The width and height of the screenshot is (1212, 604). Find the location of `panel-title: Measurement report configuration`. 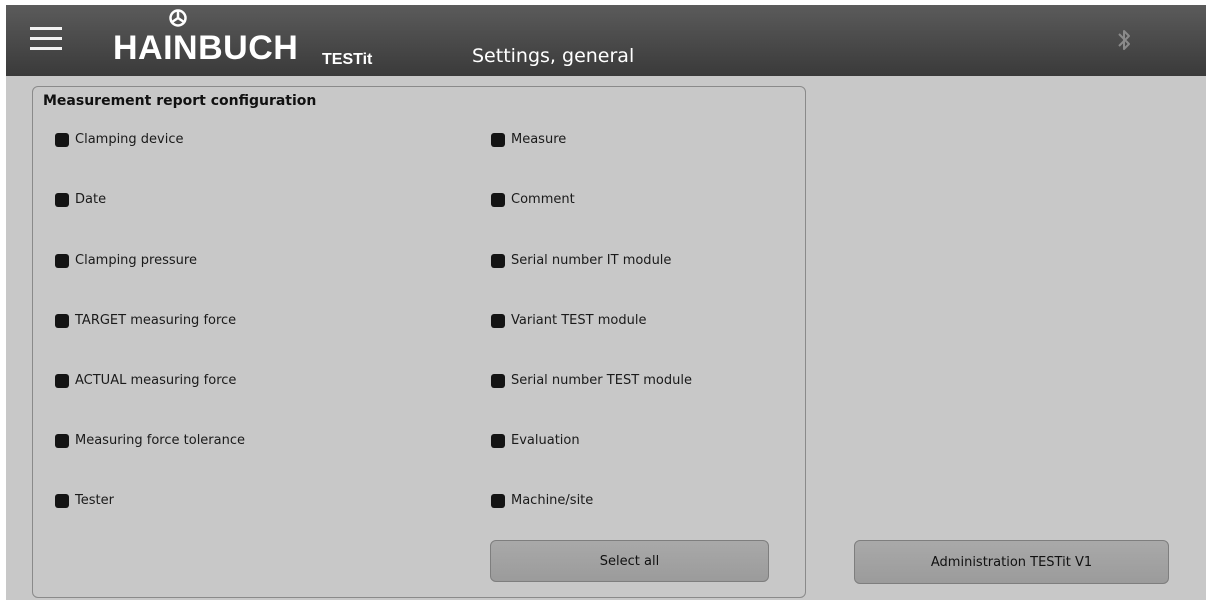

panel-title: Measurement report configuration is located at coordinates (180, 101).